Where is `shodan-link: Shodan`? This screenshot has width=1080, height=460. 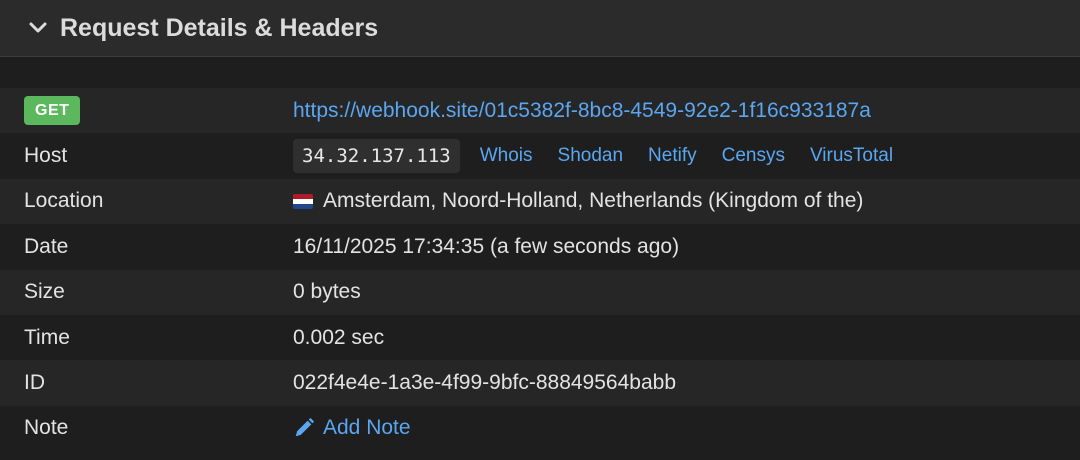 shodan-link: Shodan is located at coordinates (591, 156).